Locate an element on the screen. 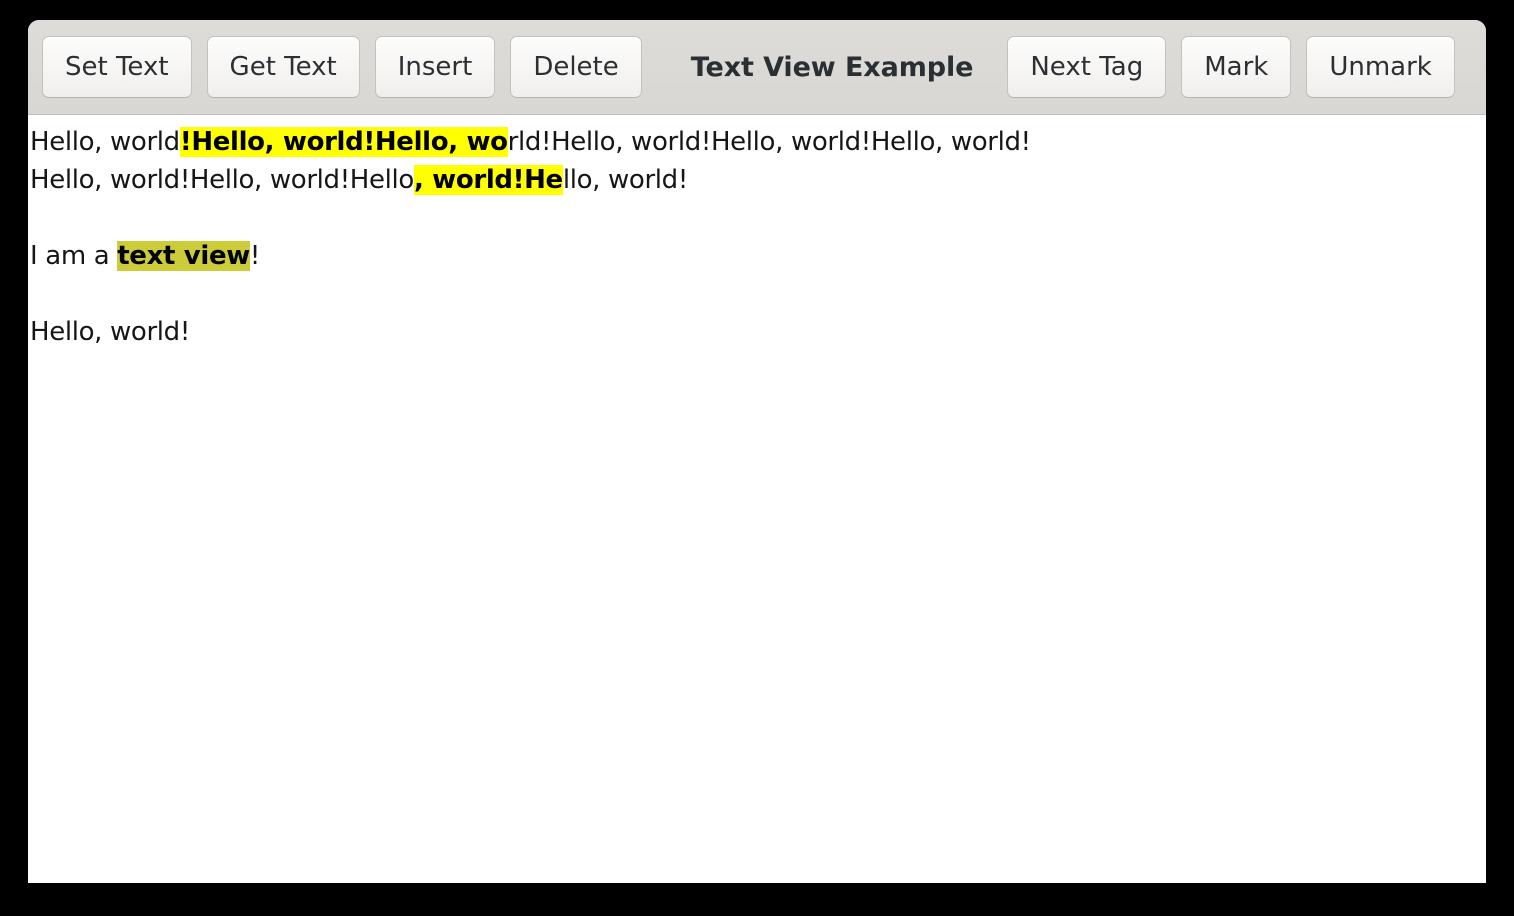 The height and width of the screenshot is (916, 1514). toolbar-right-group: Next Tag Mark Unmark is located at coordinates (1246, 67).